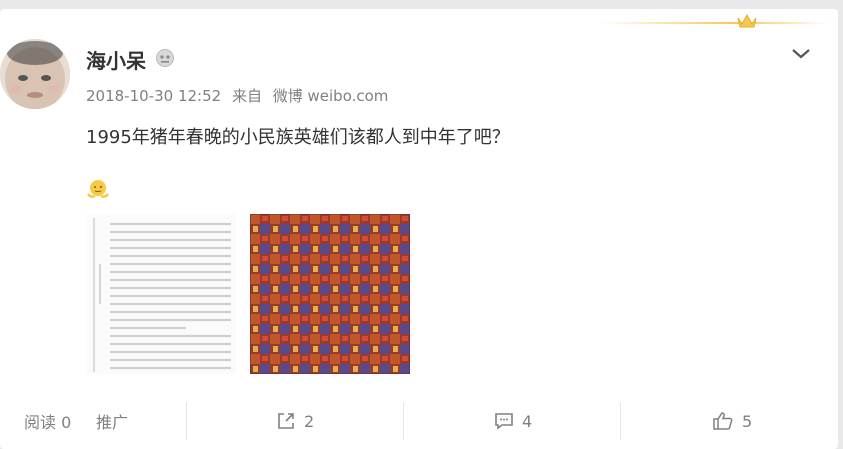  I want to click on read-label: 阅读 0, so click(48, 422).